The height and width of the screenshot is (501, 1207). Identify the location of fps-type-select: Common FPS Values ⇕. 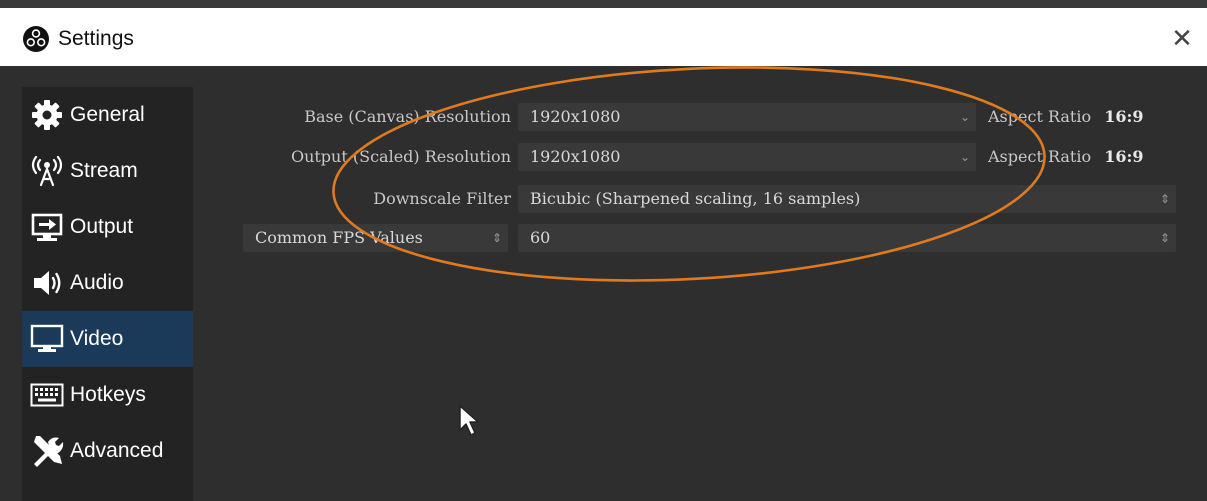
(375, 238).